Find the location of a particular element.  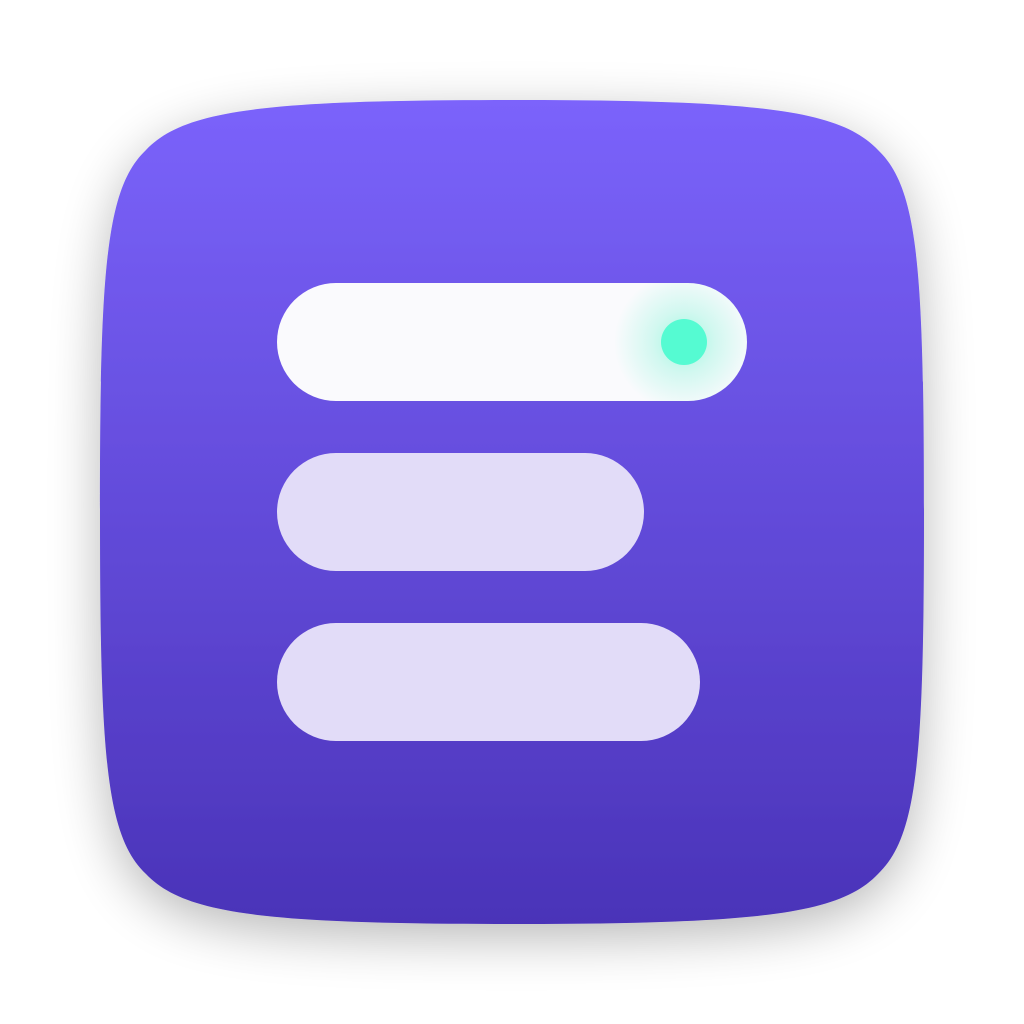

menu-bar-primary is located at coordinates (512, 342).